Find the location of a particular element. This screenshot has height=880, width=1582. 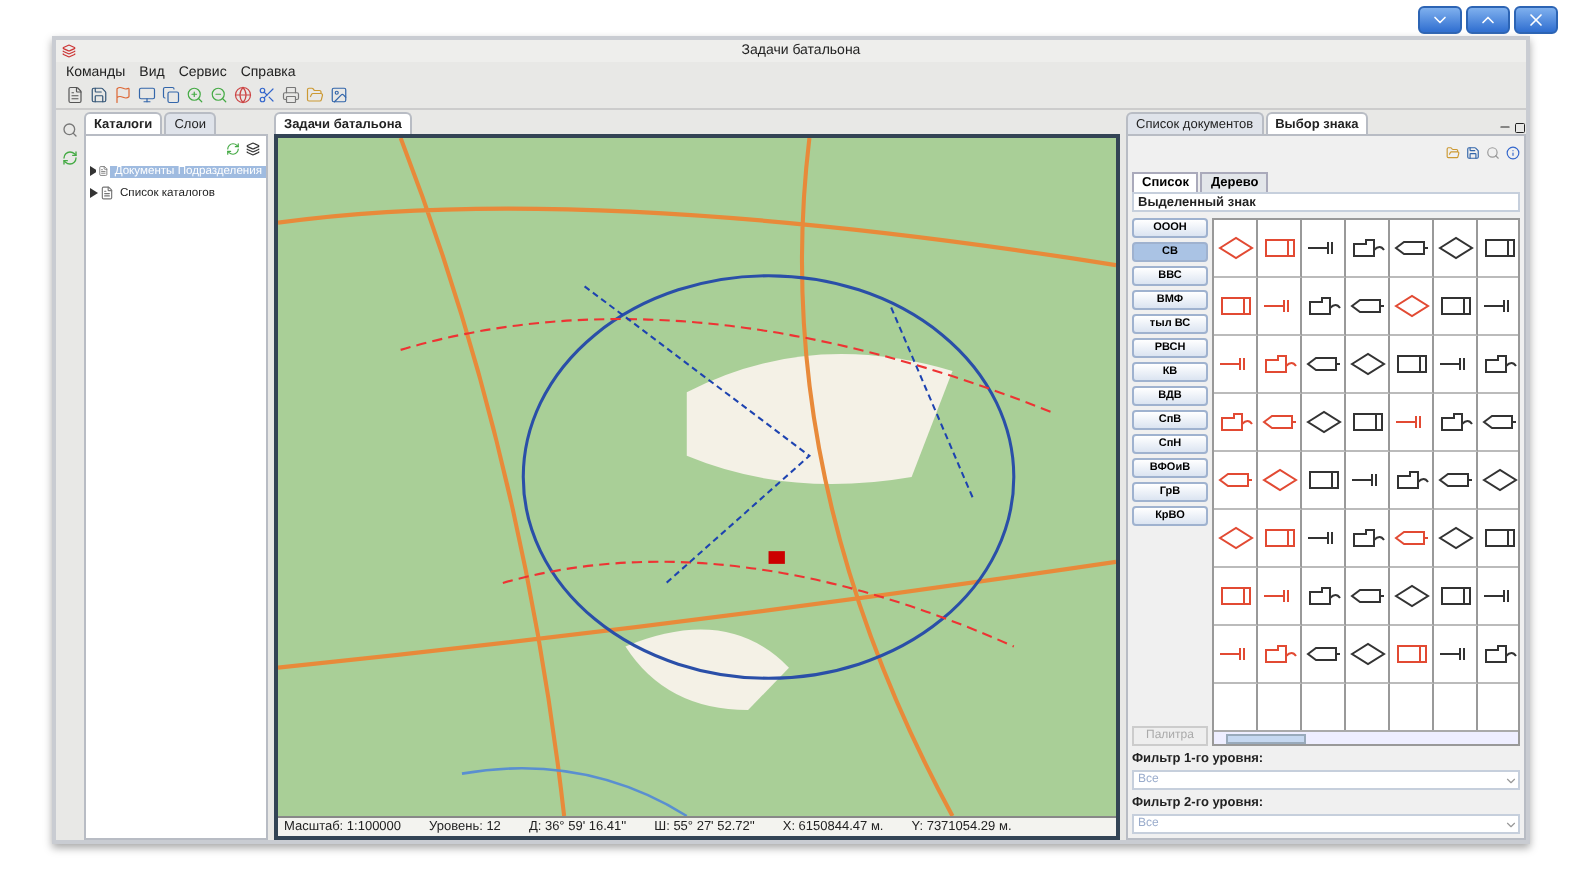

save-icon is located at coordinates (1473, 152).